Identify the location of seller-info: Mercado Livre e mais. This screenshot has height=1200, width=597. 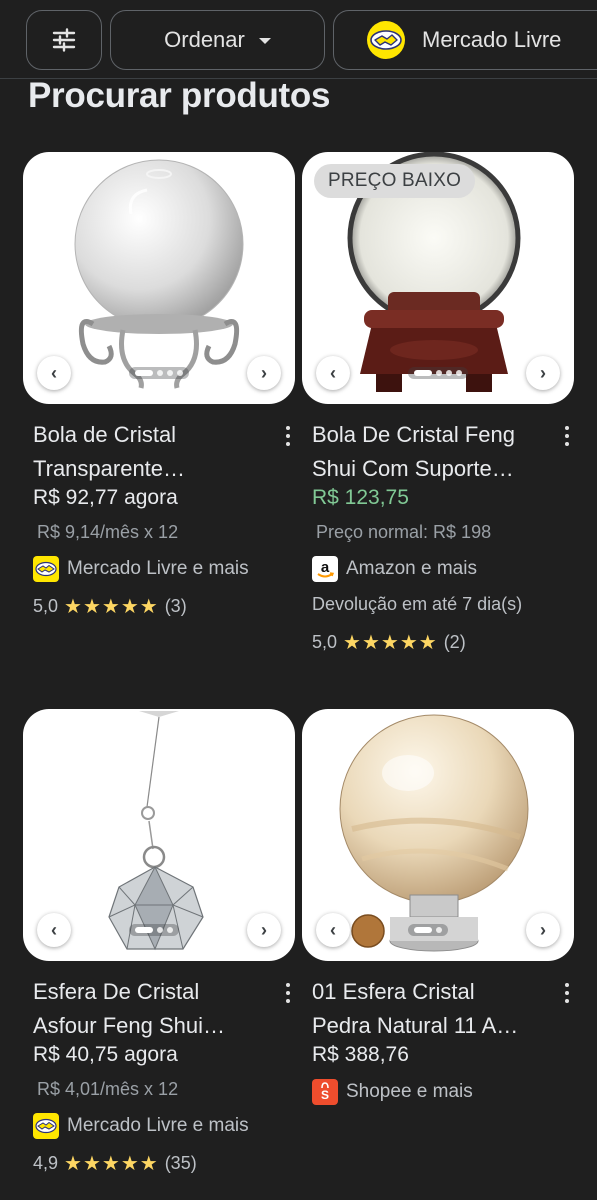
(141, 1126).